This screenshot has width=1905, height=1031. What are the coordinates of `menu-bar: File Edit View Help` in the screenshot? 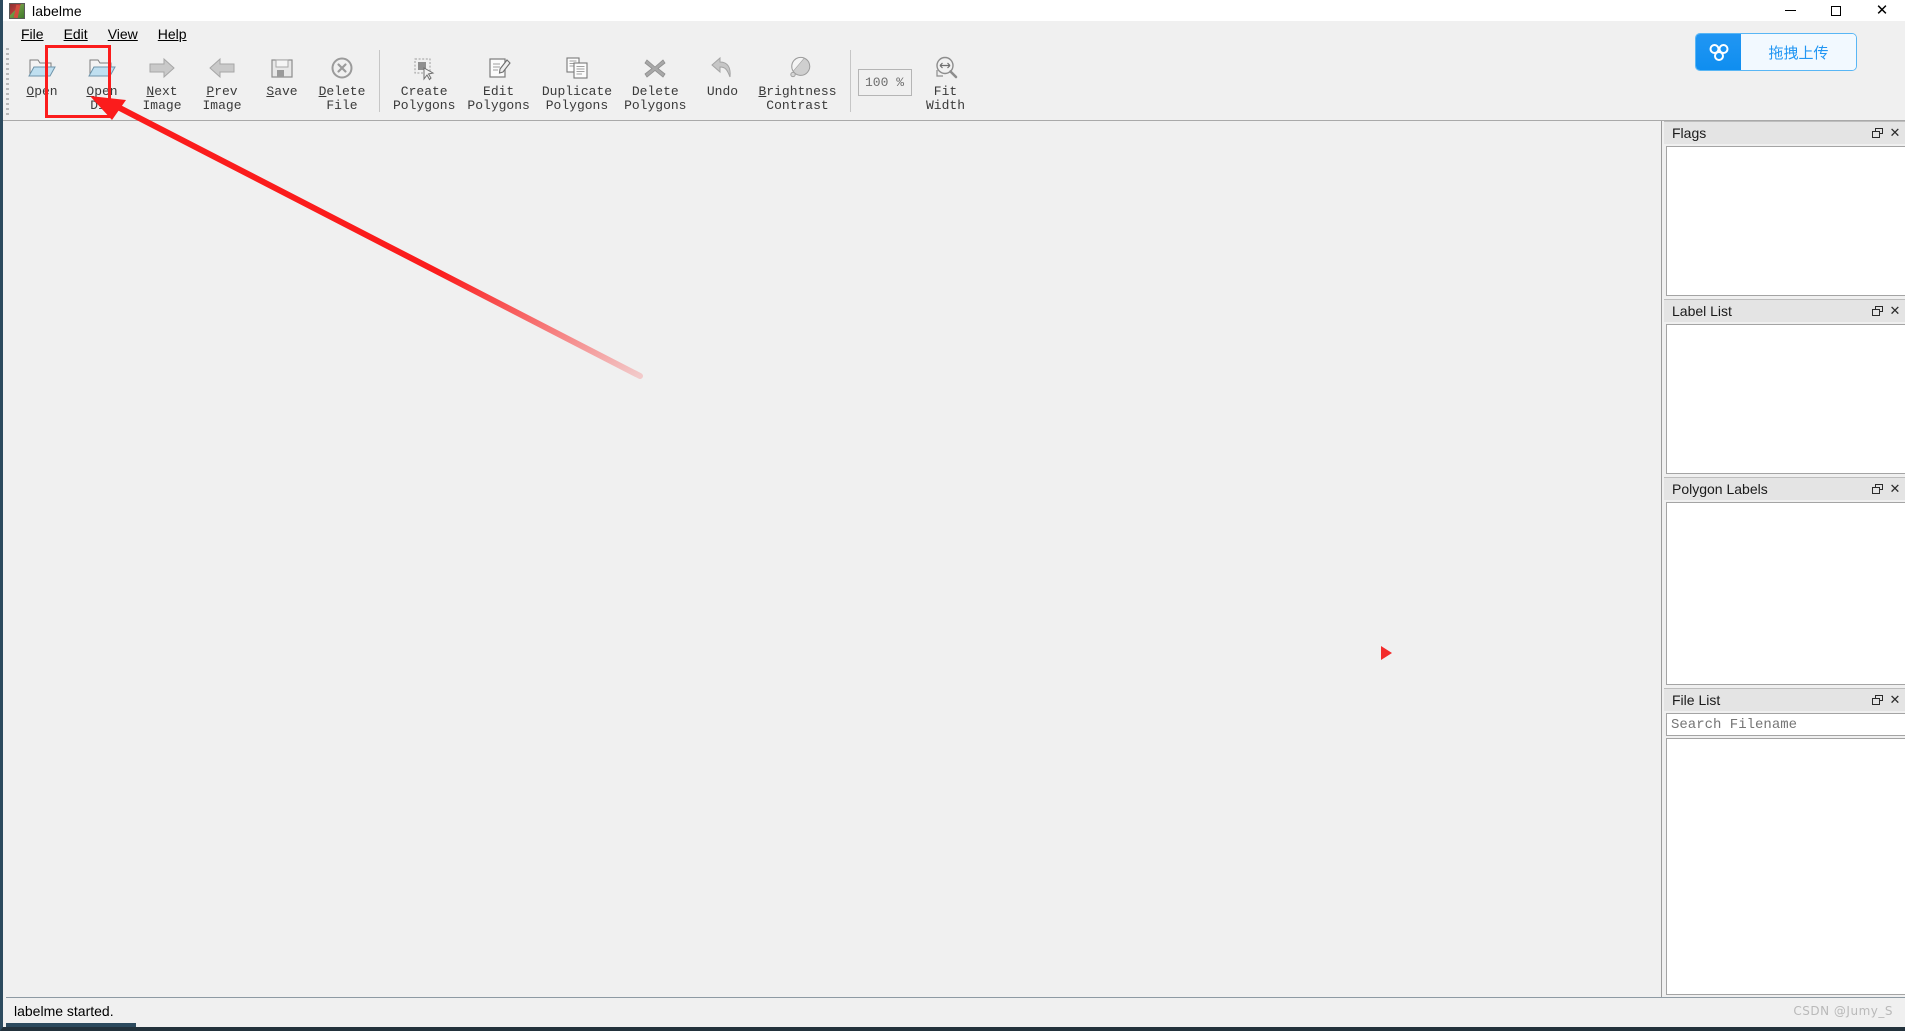 It's located at (954, 33).